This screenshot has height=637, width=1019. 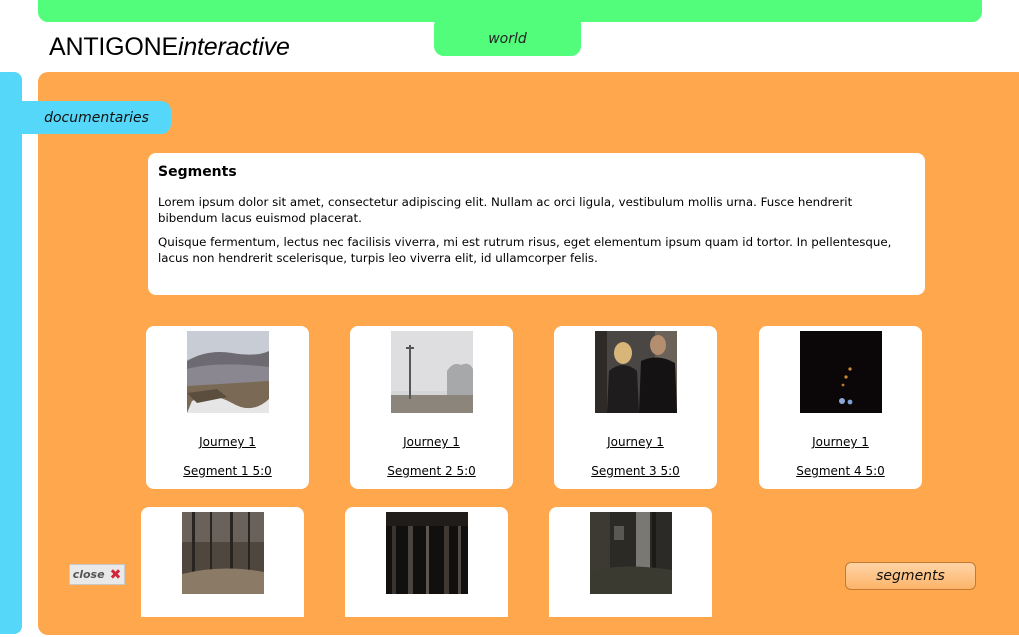 I want to click on segment-card: Journey 1 Segment 4 5:0, so click(x=840, y=407).